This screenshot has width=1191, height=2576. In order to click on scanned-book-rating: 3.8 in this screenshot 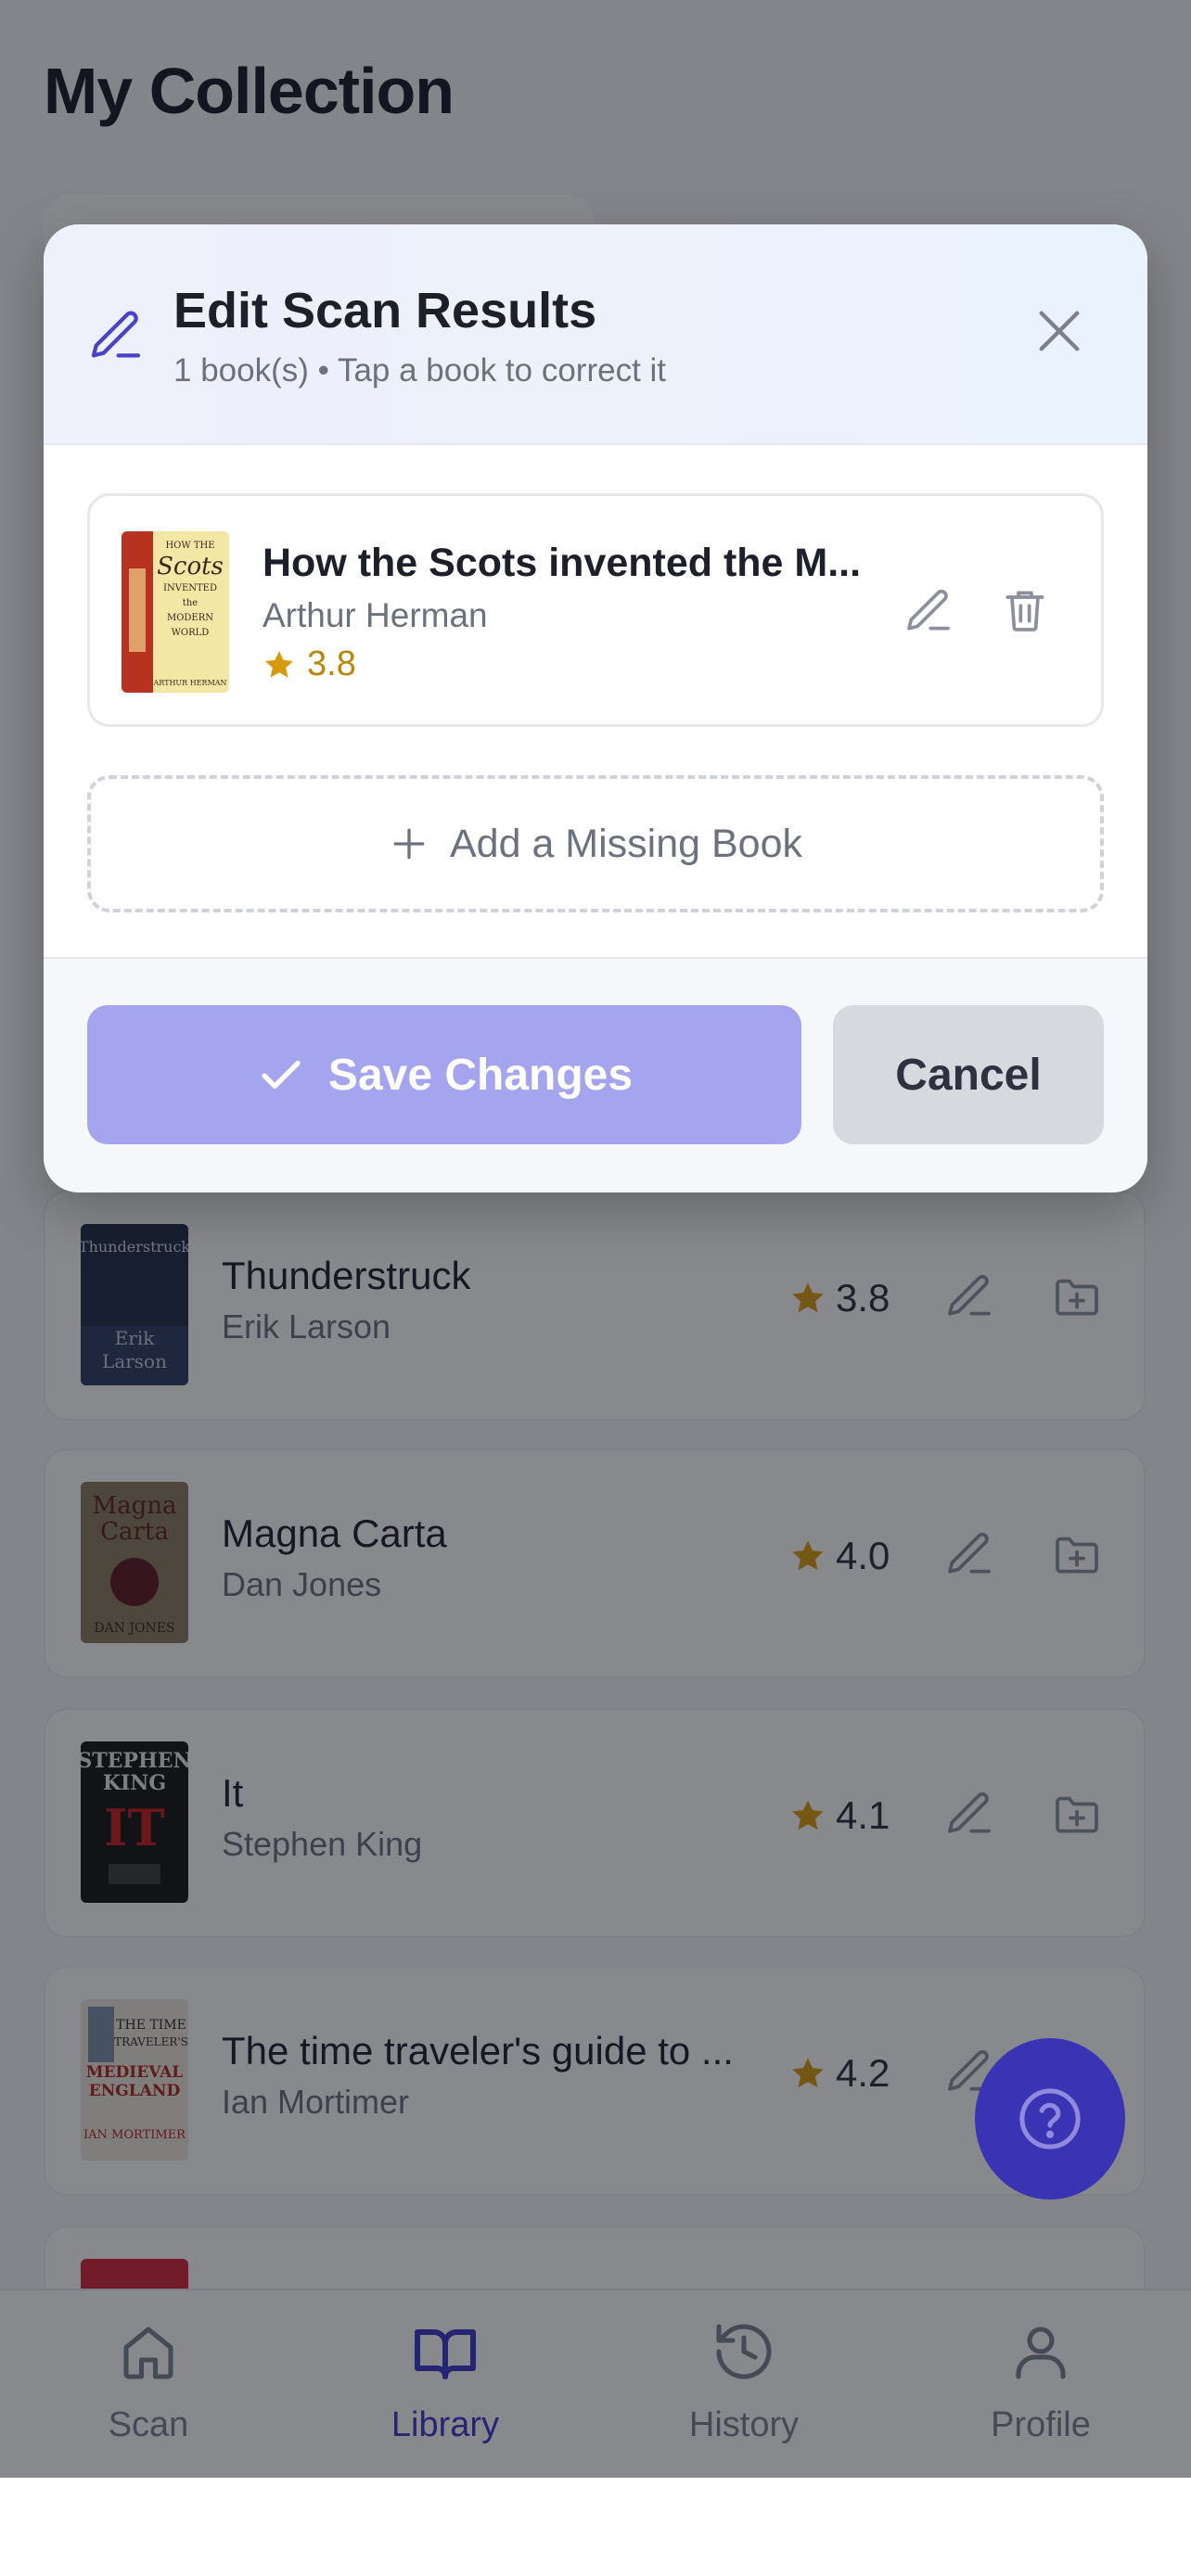, I will do `click(309, 664)`.